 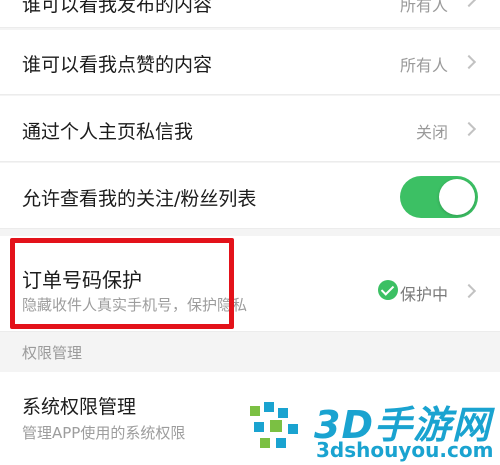 I want to click on setting-row-follow-list: 允许查看我的关注/粉丝列表, so click(x=250, y=196).